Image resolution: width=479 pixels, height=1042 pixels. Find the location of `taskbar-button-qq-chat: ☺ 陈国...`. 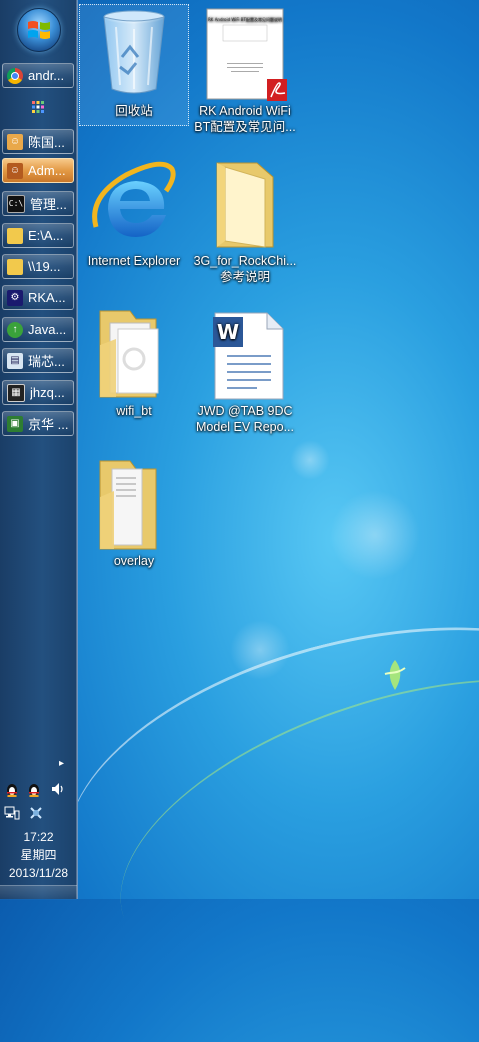

taskbar-button-qq-chat: ☺ 陈国... is located at coordinates (38, 141).